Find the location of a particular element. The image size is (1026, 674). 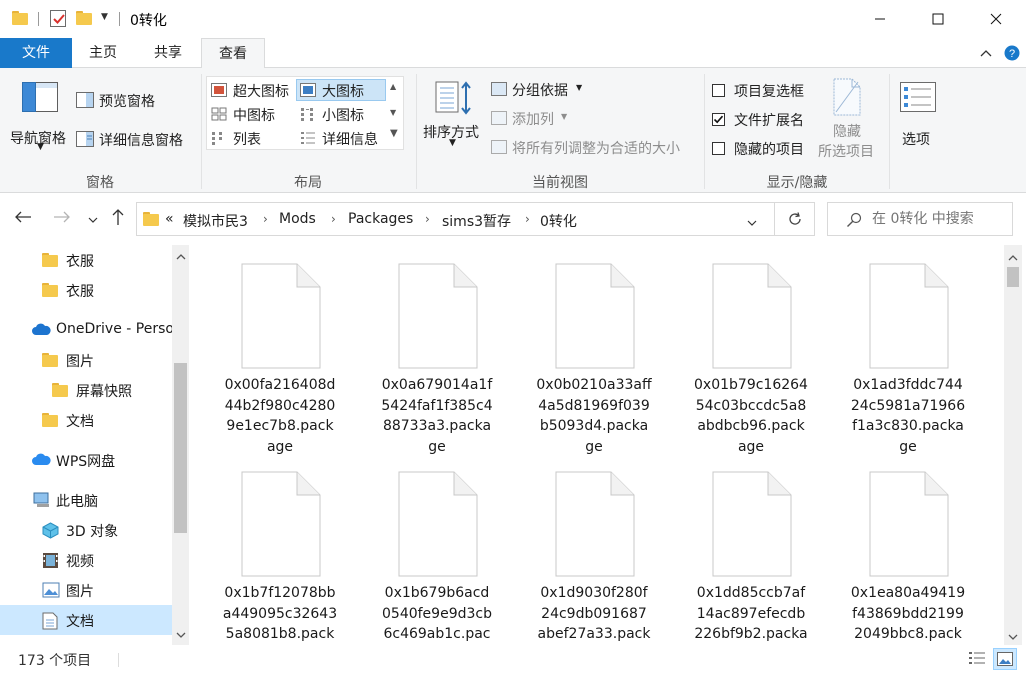

size-columns-icon is located at coordinates (499, 147).